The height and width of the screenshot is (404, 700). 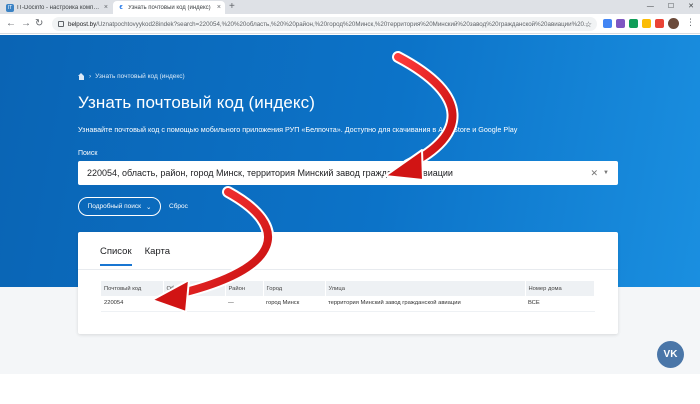 I want to click on belpost-favicon-icon: ϵ, so click(x=121, y=7).